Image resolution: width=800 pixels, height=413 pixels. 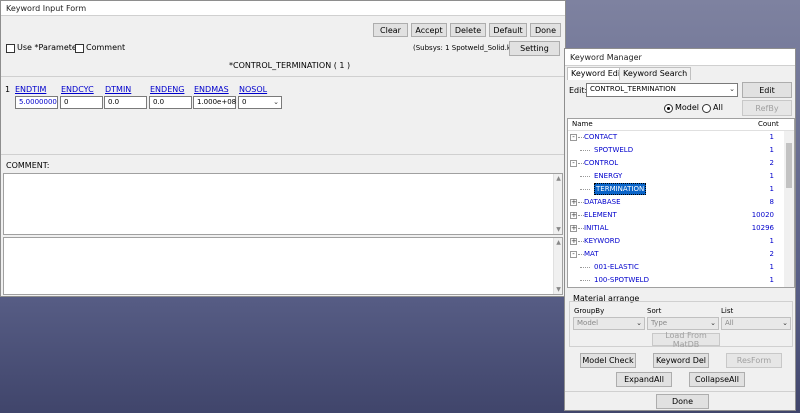 I want to click on tree-item-name: CONTROL, so click(x=601, y=163).